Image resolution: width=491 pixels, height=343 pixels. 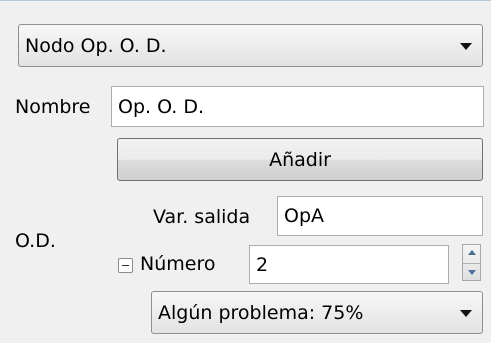 I want to click on spinner-divider, so click(x=471, y=263).